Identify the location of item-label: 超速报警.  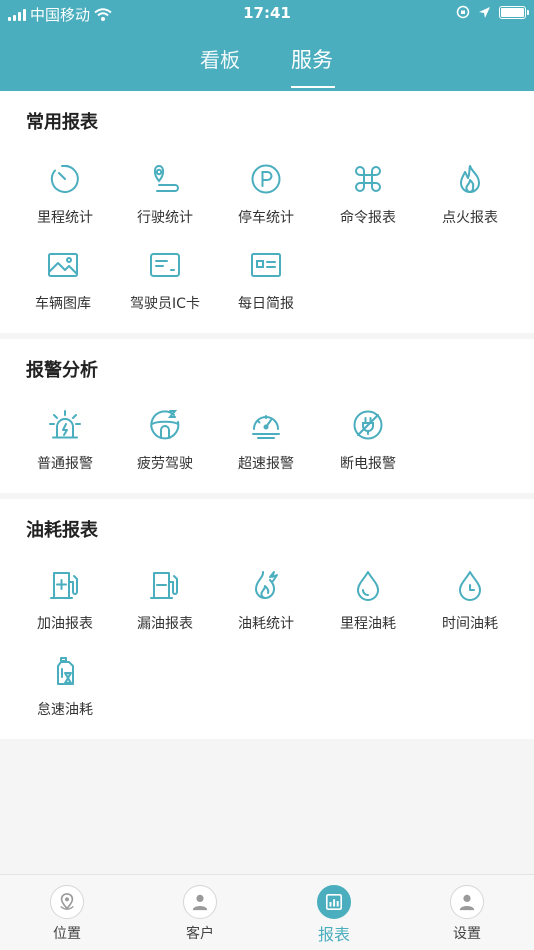
(266, 464).